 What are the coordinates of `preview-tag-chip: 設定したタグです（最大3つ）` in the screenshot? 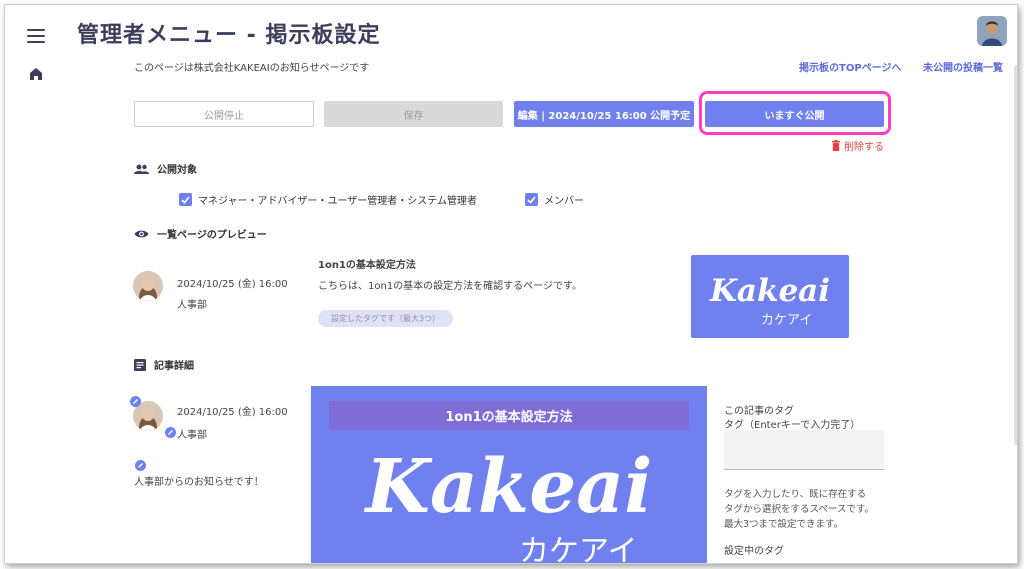 It's located at (385, 318).